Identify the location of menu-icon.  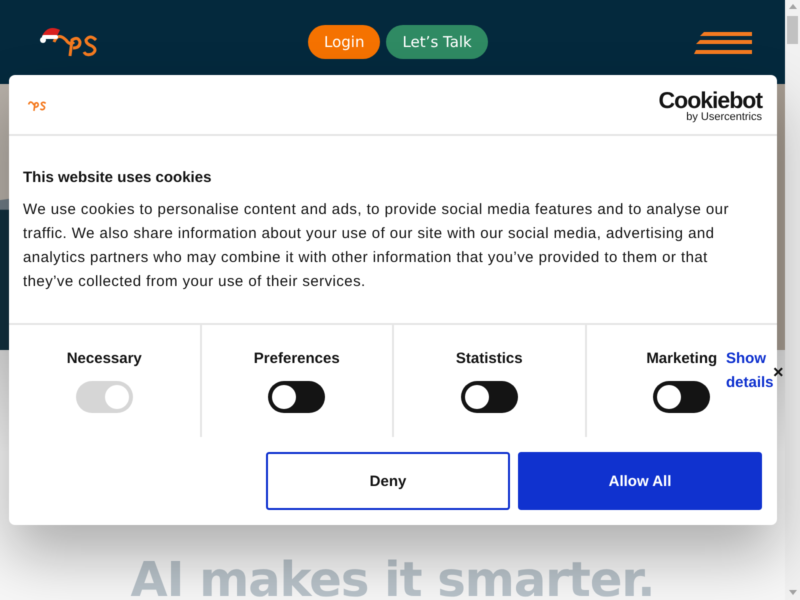
(724, 43).